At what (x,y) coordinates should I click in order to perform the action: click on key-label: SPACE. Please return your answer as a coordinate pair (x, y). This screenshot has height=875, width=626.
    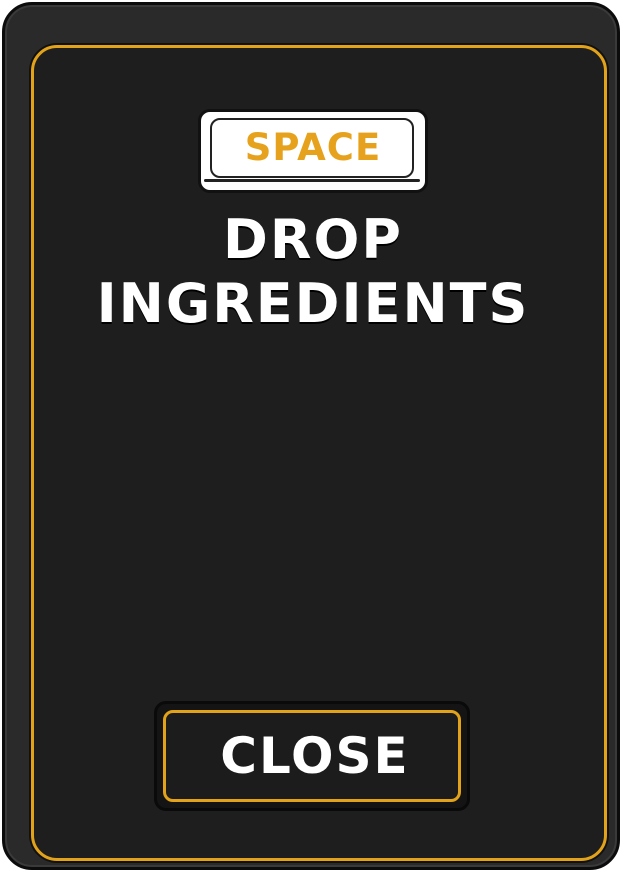
    Looking at the image, I should click on (313, 147).